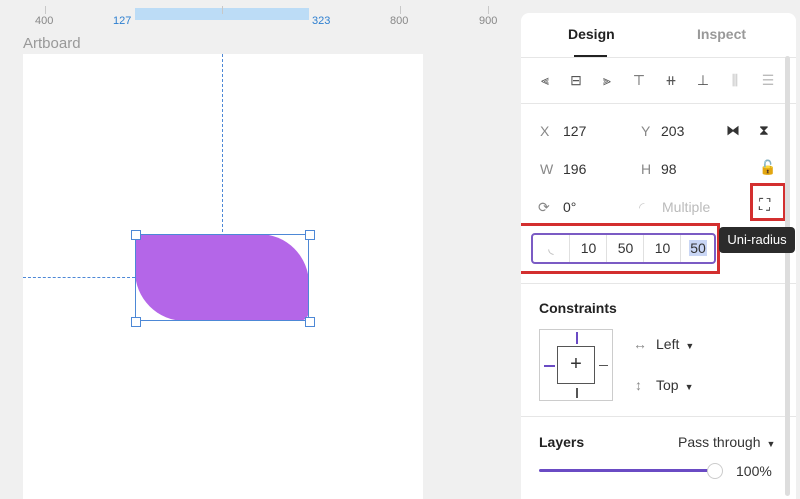 This screenshot has height=499, width=800. What do you see at coordinates (607, 80) in the screenshot?
I see `align-right-icon: ⫸` at bounding box center [607, 80].